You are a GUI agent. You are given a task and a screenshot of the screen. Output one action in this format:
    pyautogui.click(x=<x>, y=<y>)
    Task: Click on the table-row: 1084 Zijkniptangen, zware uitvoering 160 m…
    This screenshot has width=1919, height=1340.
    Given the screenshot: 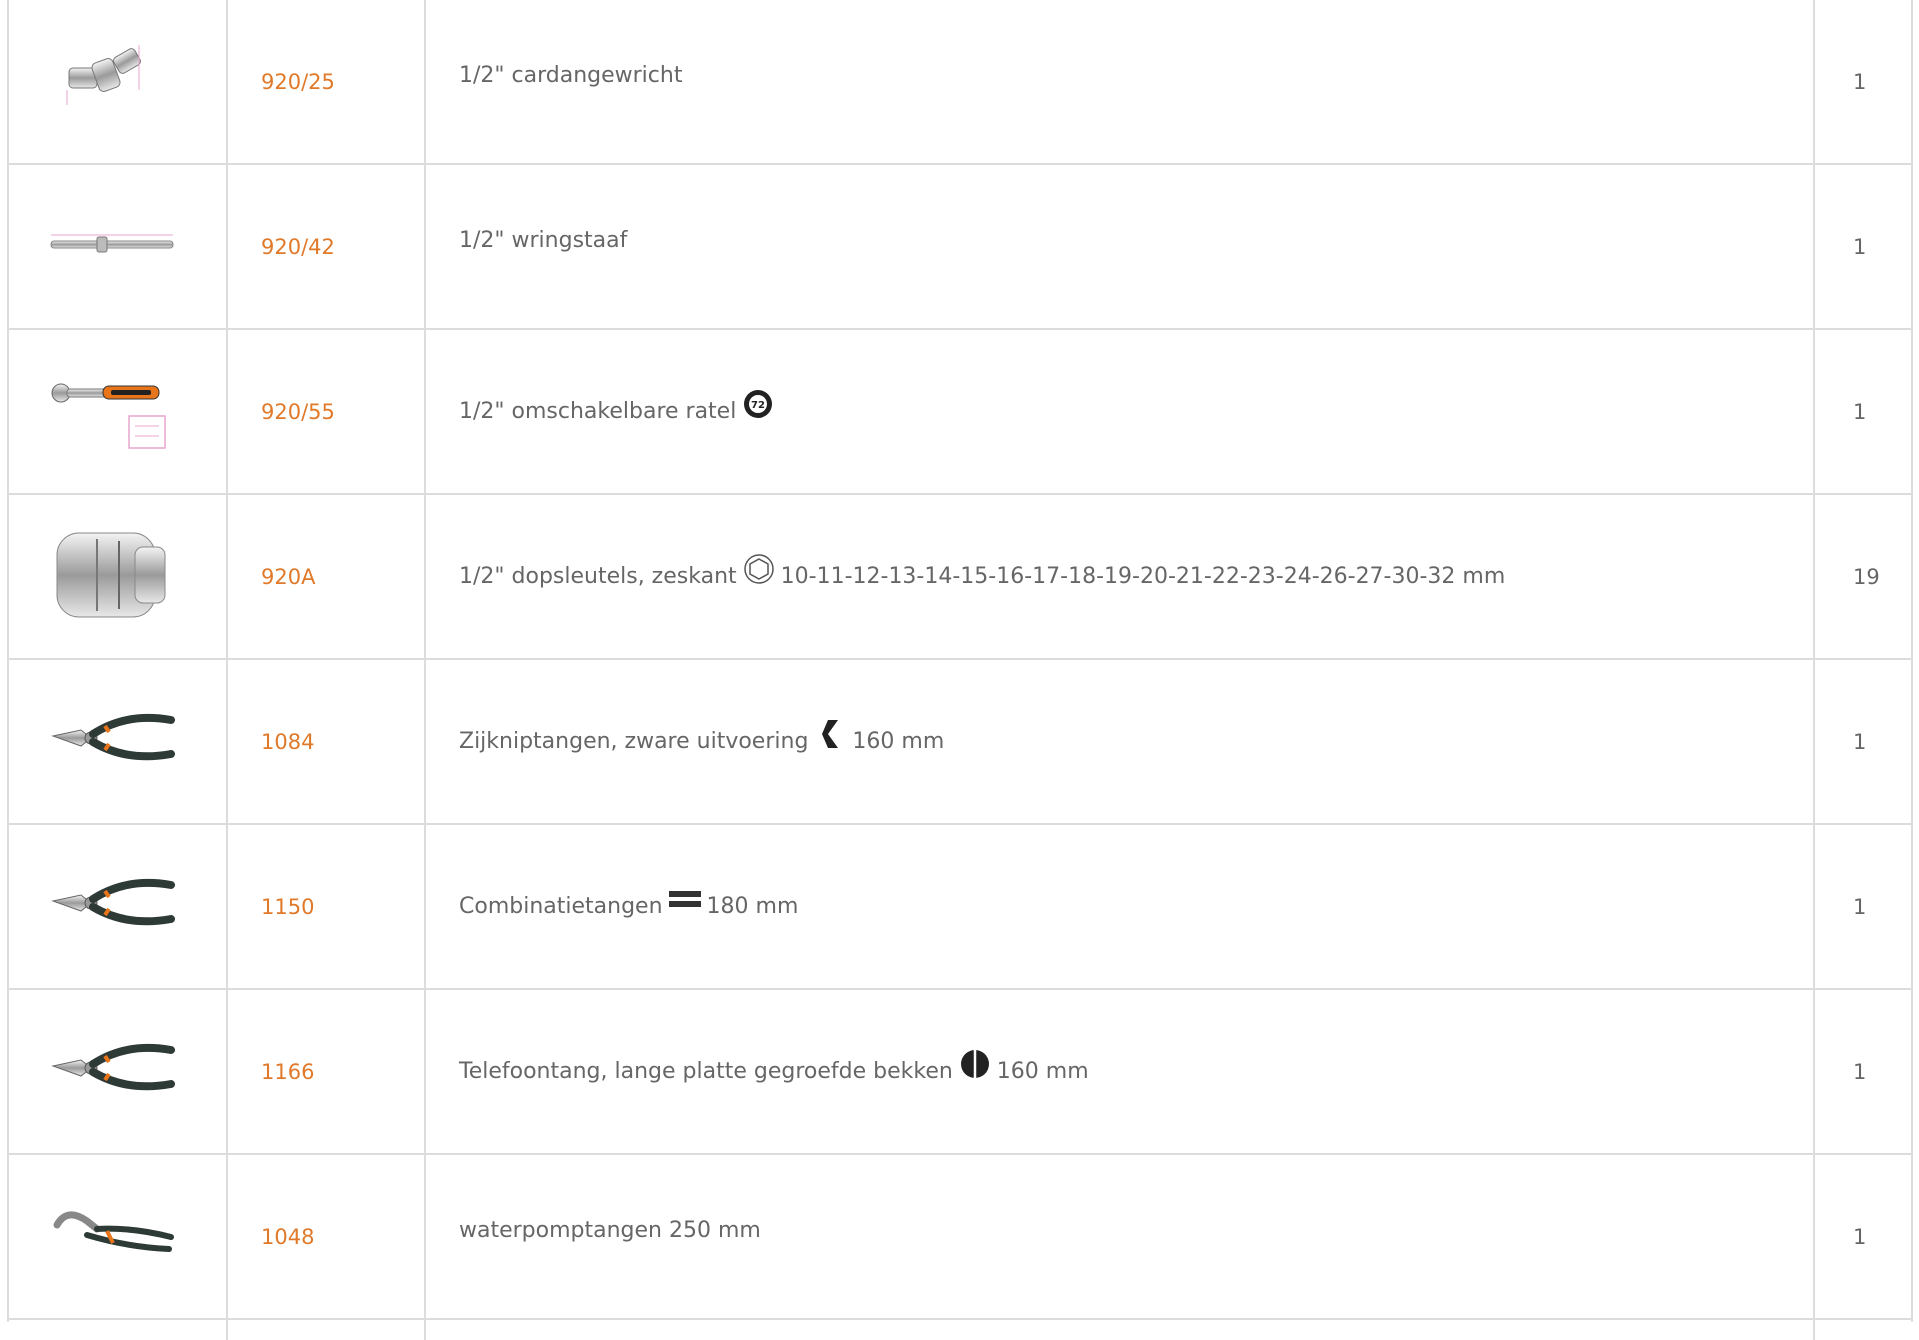 What is the action you would take?
    pyautogui.click(x=960, y=742)
    